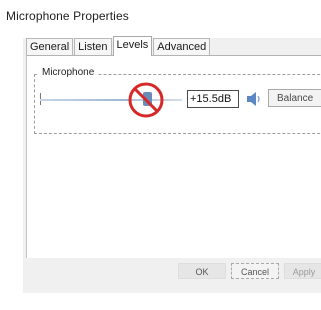 This screenshot has height=310, width=321. I want to click on tab-listen: Listen, so click(93, 46).